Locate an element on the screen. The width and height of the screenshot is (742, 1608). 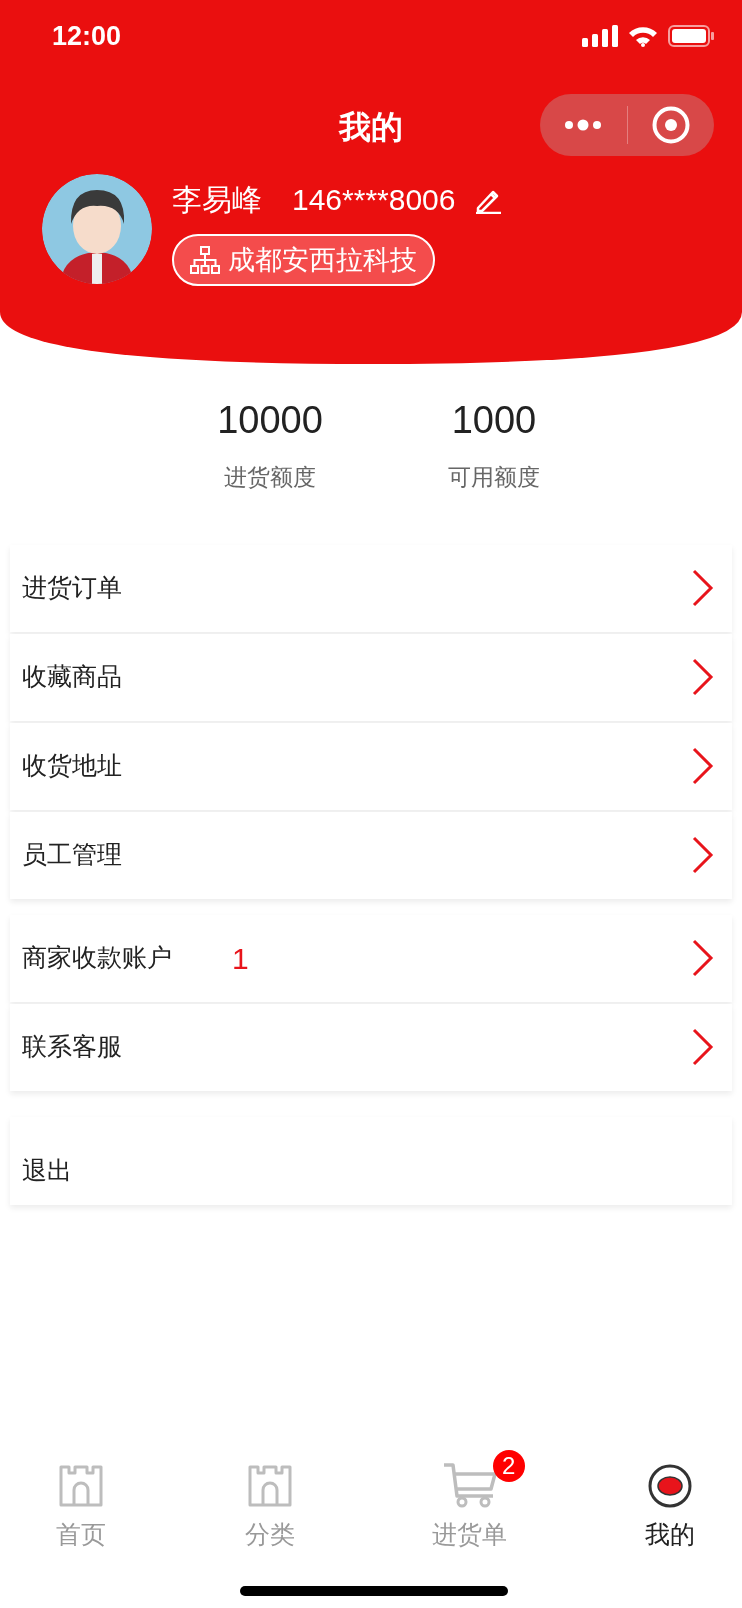
menu-label: 进货订单 is located at coordinates (72, 588).